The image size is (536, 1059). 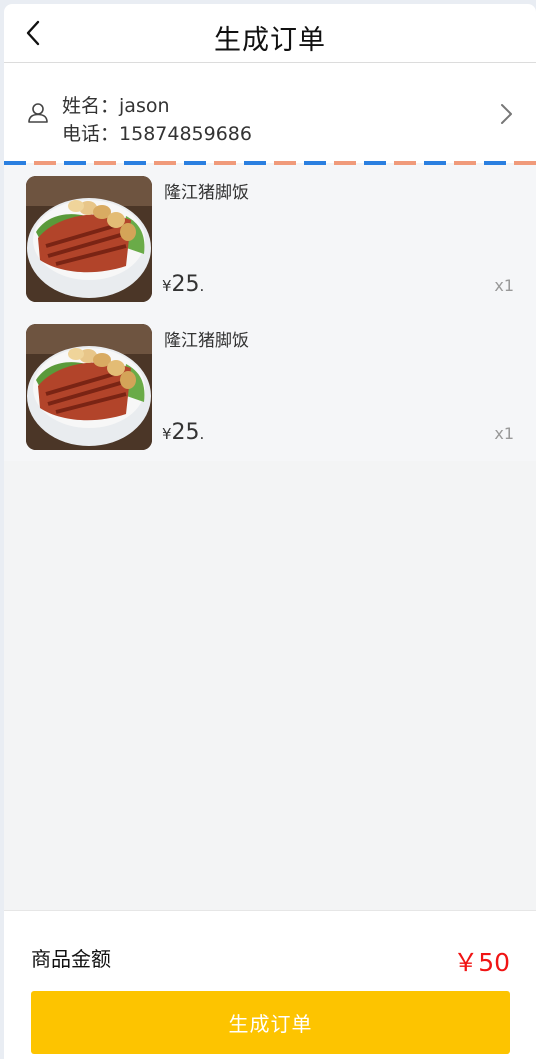 I want to click on contact-phone-row: 电话：15874859686, so click(x=157, y=132).